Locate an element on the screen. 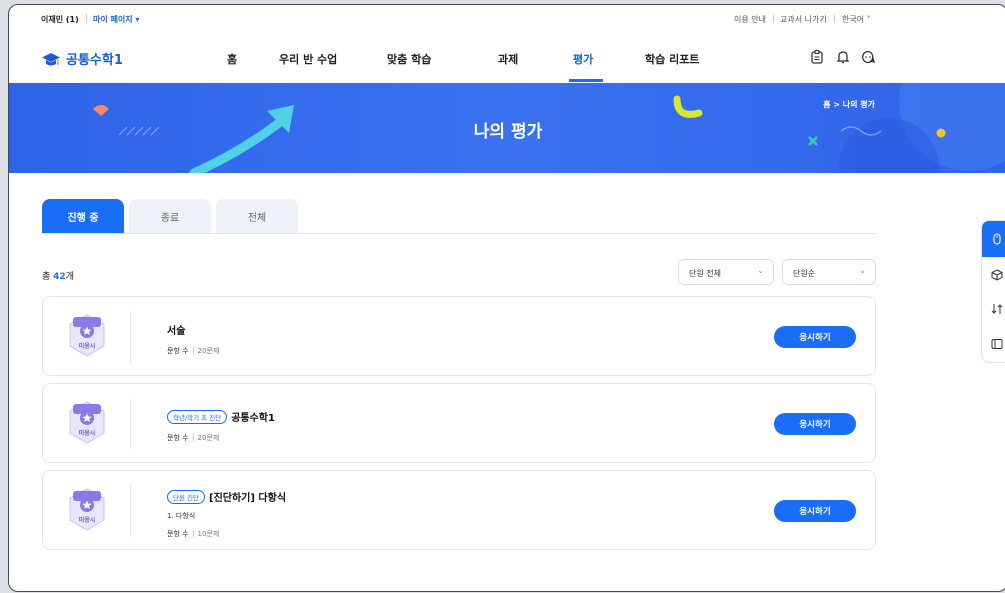 The image size is (1005, 593). nav-custom-learning: 맞춤 학습 is located at coordinates (409, 59).